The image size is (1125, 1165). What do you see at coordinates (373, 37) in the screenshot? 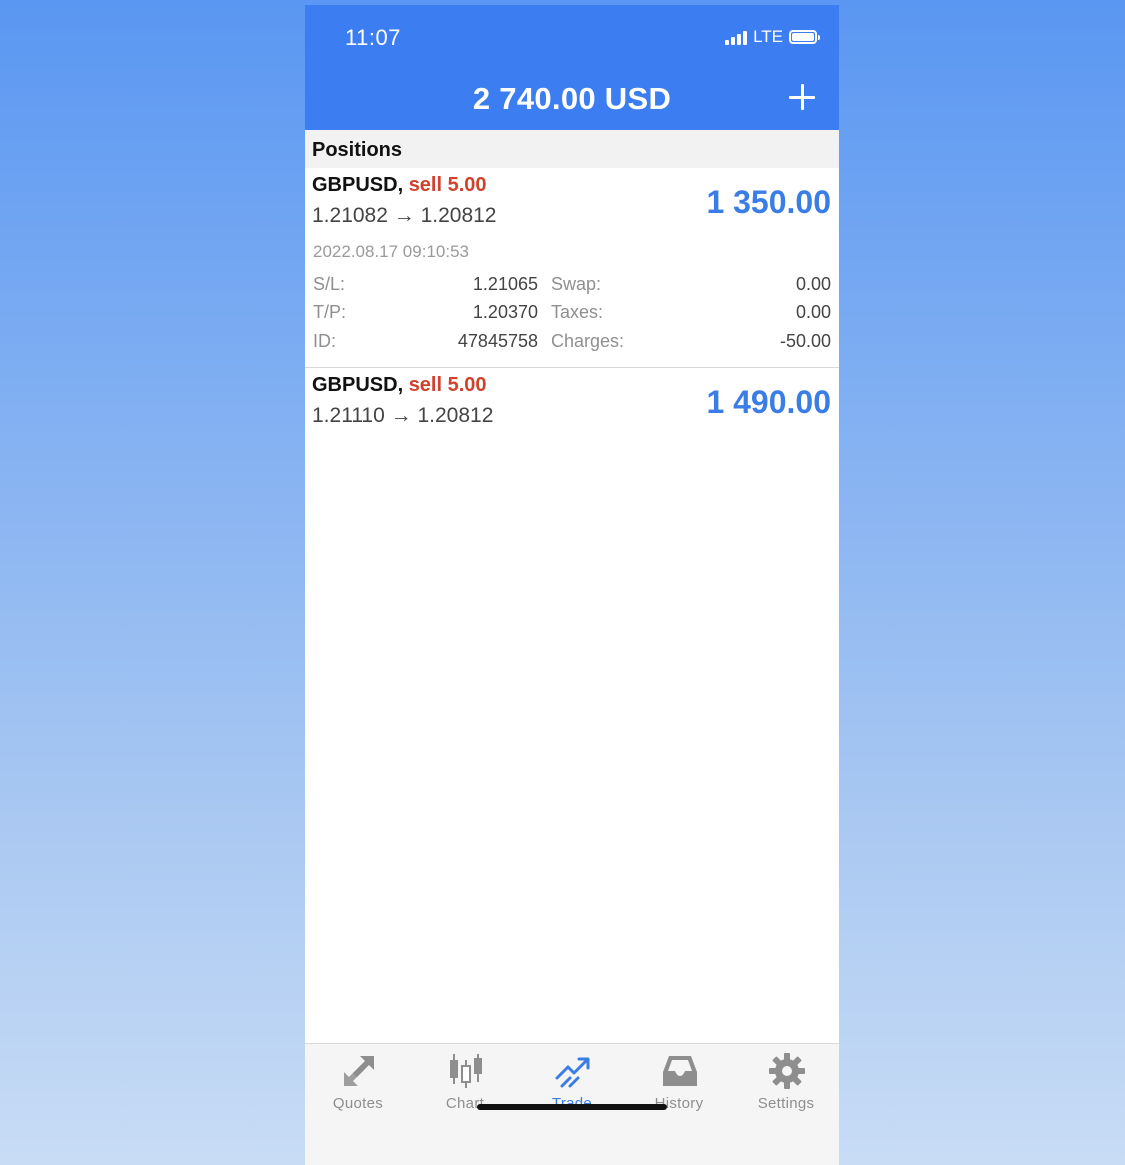
I see `status-time: 11:07` at bounding box center [373, 37].